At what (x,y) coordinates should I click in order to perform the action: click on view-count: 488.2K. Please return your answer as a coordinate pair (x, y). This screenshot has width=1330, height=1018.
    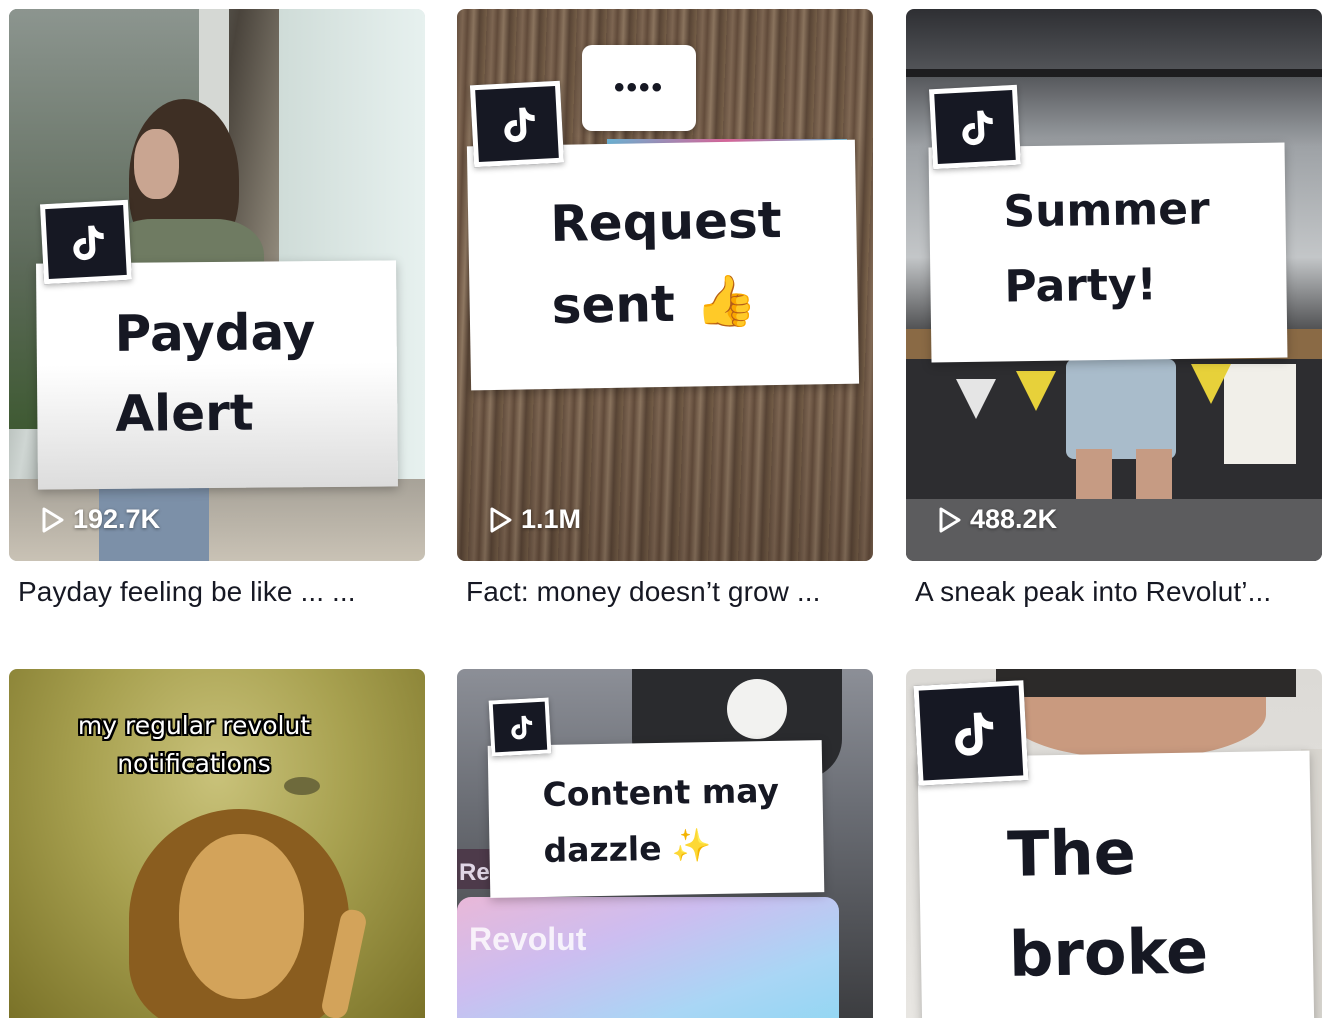
    Looking at the image, I should click on (997, 519).